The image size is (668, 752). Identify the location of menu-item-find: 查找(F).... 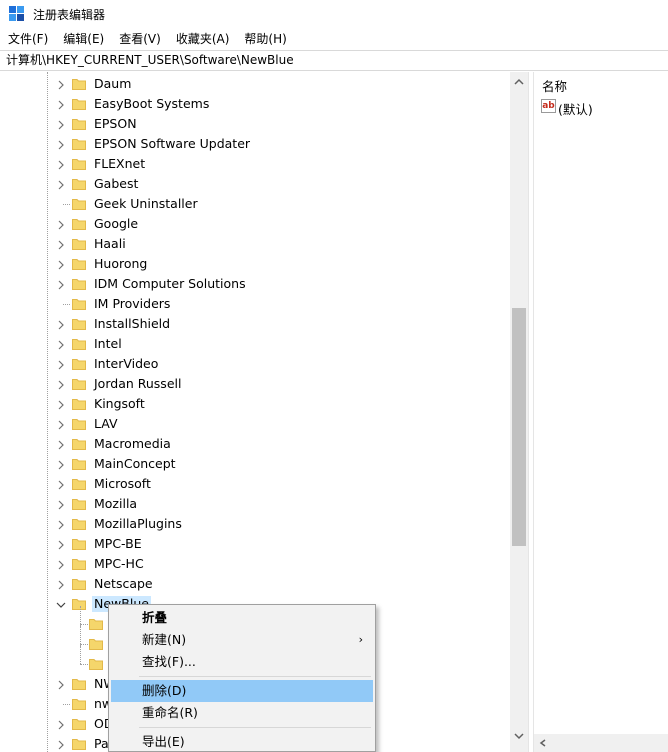
(242, 662).